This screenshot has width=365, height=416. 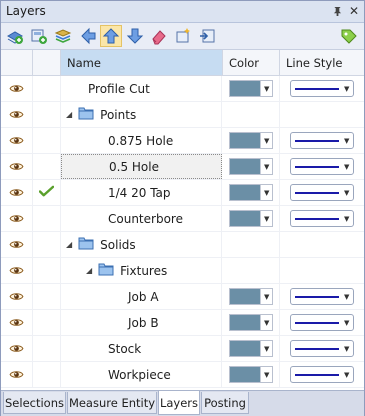 I want to click on layer-name-cell: 1/4 20 Tap, so click(x=141, y=192).